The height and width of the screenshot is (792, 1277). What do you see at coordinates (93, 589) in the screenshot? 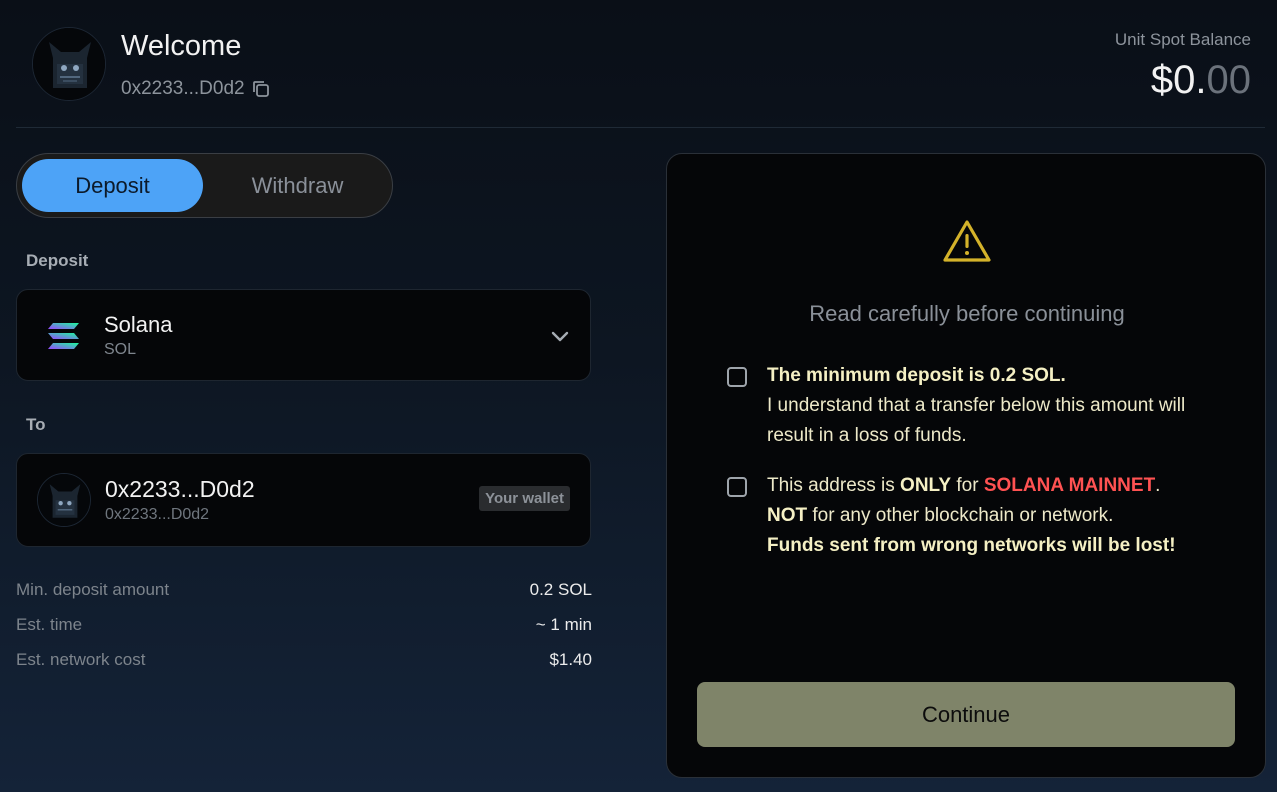
I see `info-label: Min. deposit amount` at bounding box center [93, 589].